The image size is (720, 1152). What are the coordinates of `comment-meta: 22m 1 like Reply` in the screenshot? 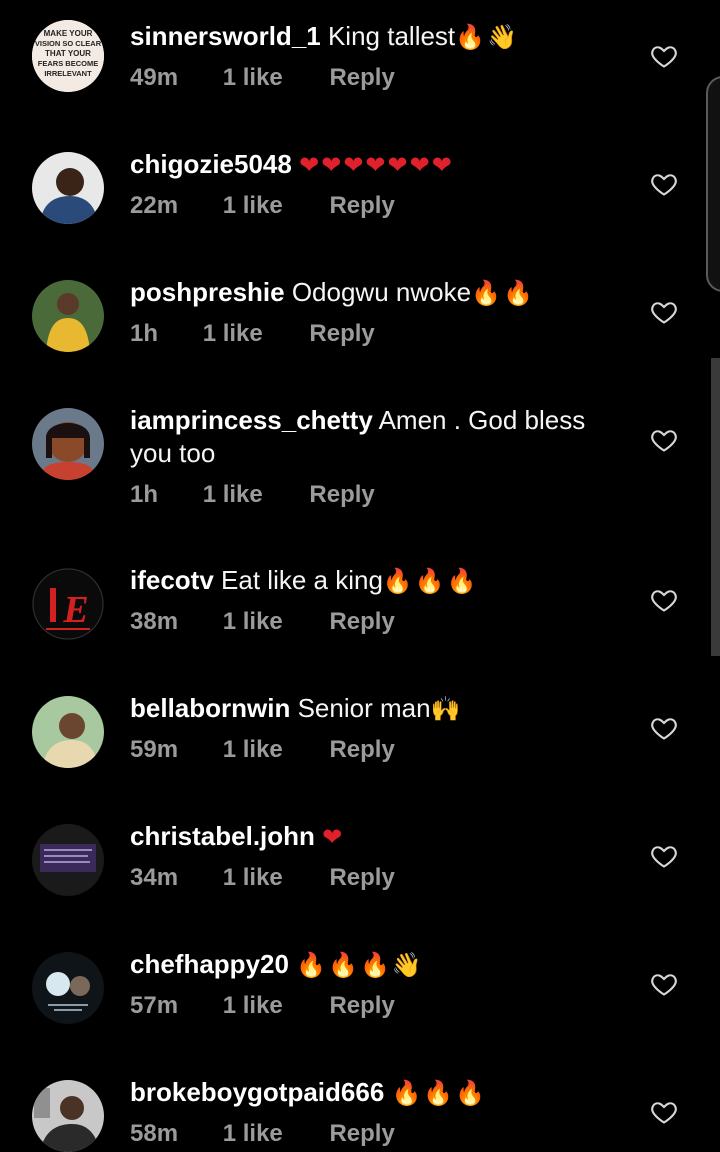 It's located at (370, 206).